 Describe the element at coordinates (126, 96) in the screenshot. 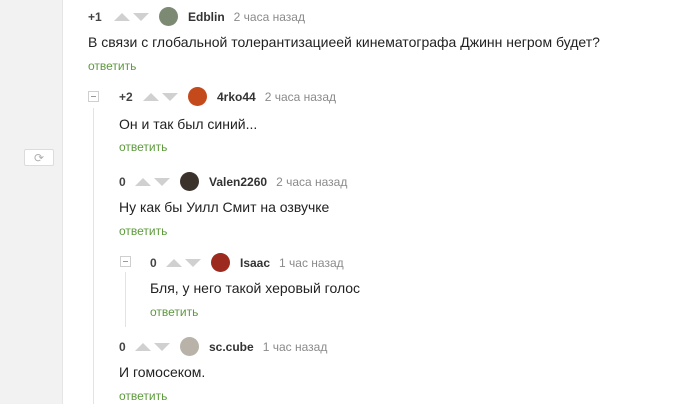

I see `rating: +2` at that location.